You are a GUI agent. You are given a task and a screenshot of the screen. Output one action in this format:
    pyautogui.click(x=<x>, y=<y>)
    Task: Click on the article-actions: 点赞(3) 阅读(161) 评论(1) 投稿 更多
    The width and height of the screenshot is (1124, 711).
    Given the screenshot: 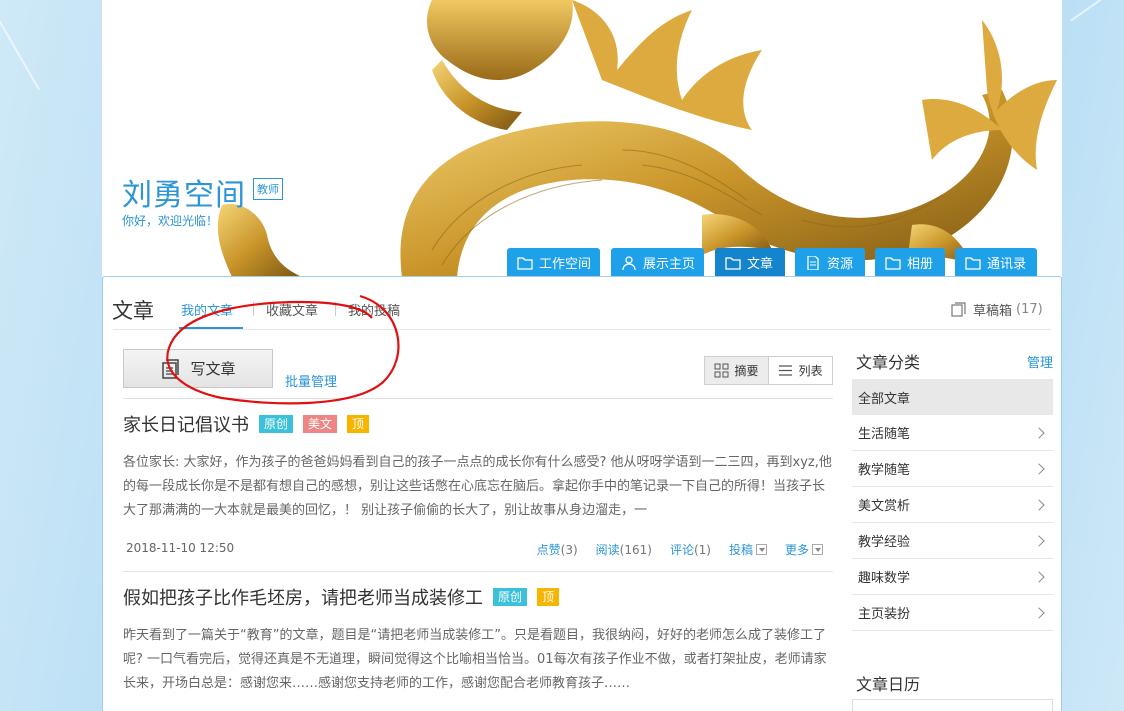 What is the action you would take?
    pyautogui.click(x=680, y=549)
    